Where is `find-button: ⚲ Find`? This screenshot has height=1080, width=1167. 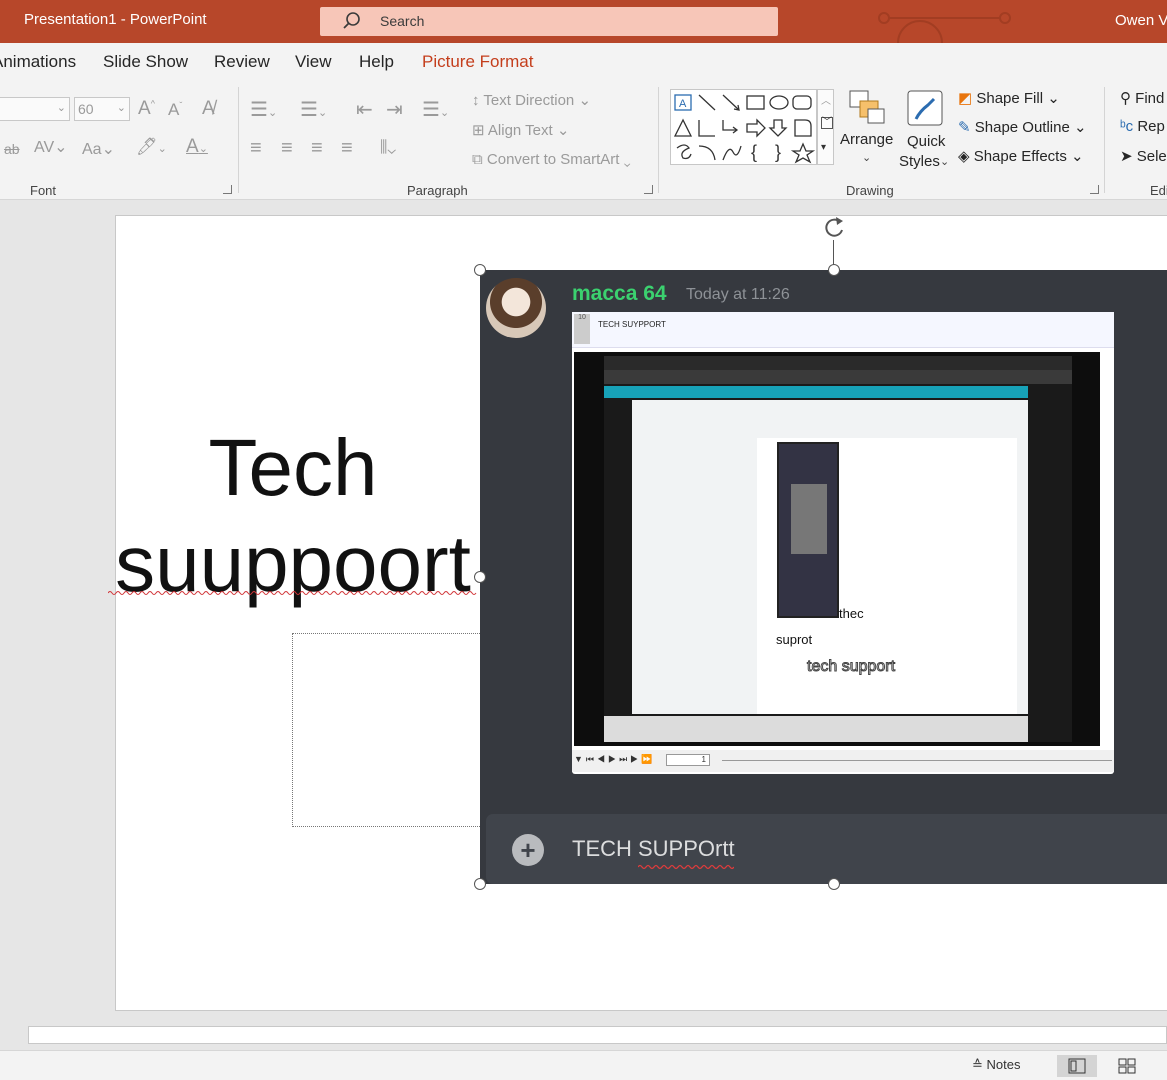 find-button: ⚲ Find is located at coordinates (1142, 98).